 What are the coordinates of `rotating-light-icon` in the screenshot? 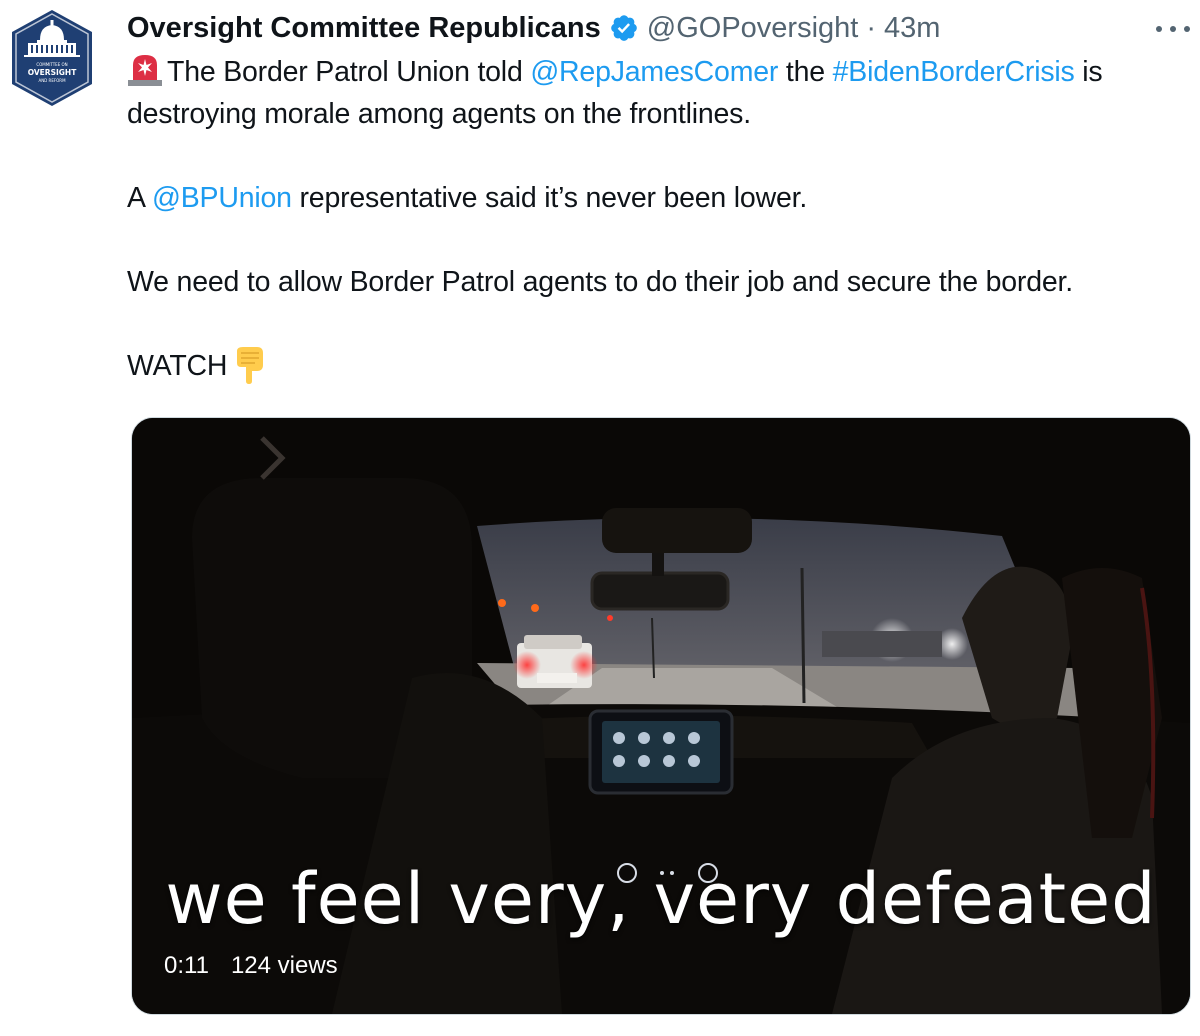 It's located at (145, 70).